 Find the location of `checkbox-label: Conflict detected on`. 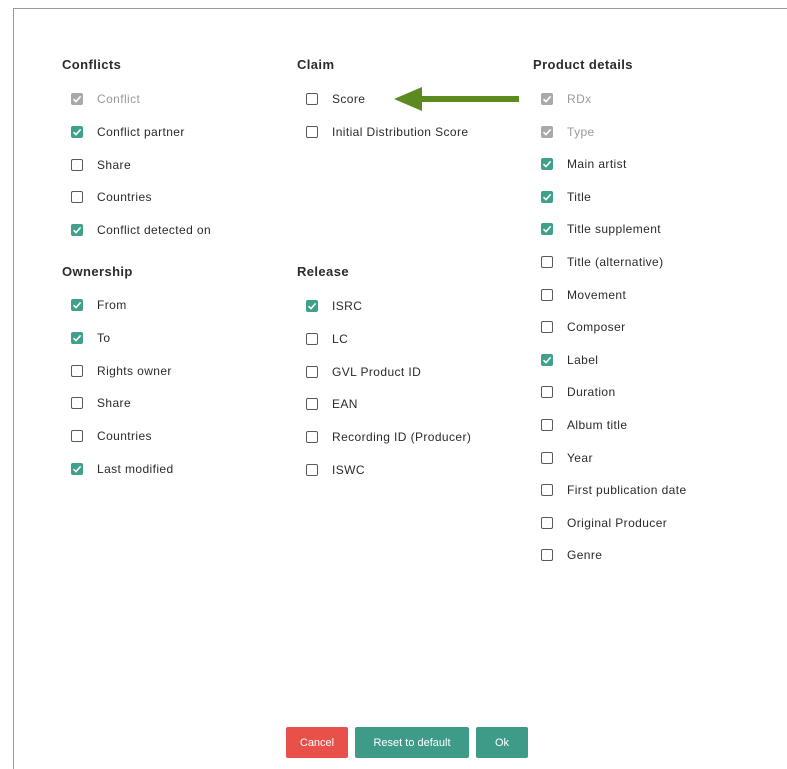

checkbox-label: Conflict detected on is located at coordinates (154, 230).